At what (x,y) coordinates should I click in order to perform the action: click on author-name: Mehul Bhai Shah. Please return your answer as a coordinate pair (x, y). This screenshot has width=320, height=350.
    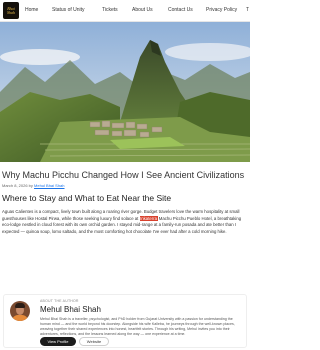
    Looking at the image, I should click on (70, 309).